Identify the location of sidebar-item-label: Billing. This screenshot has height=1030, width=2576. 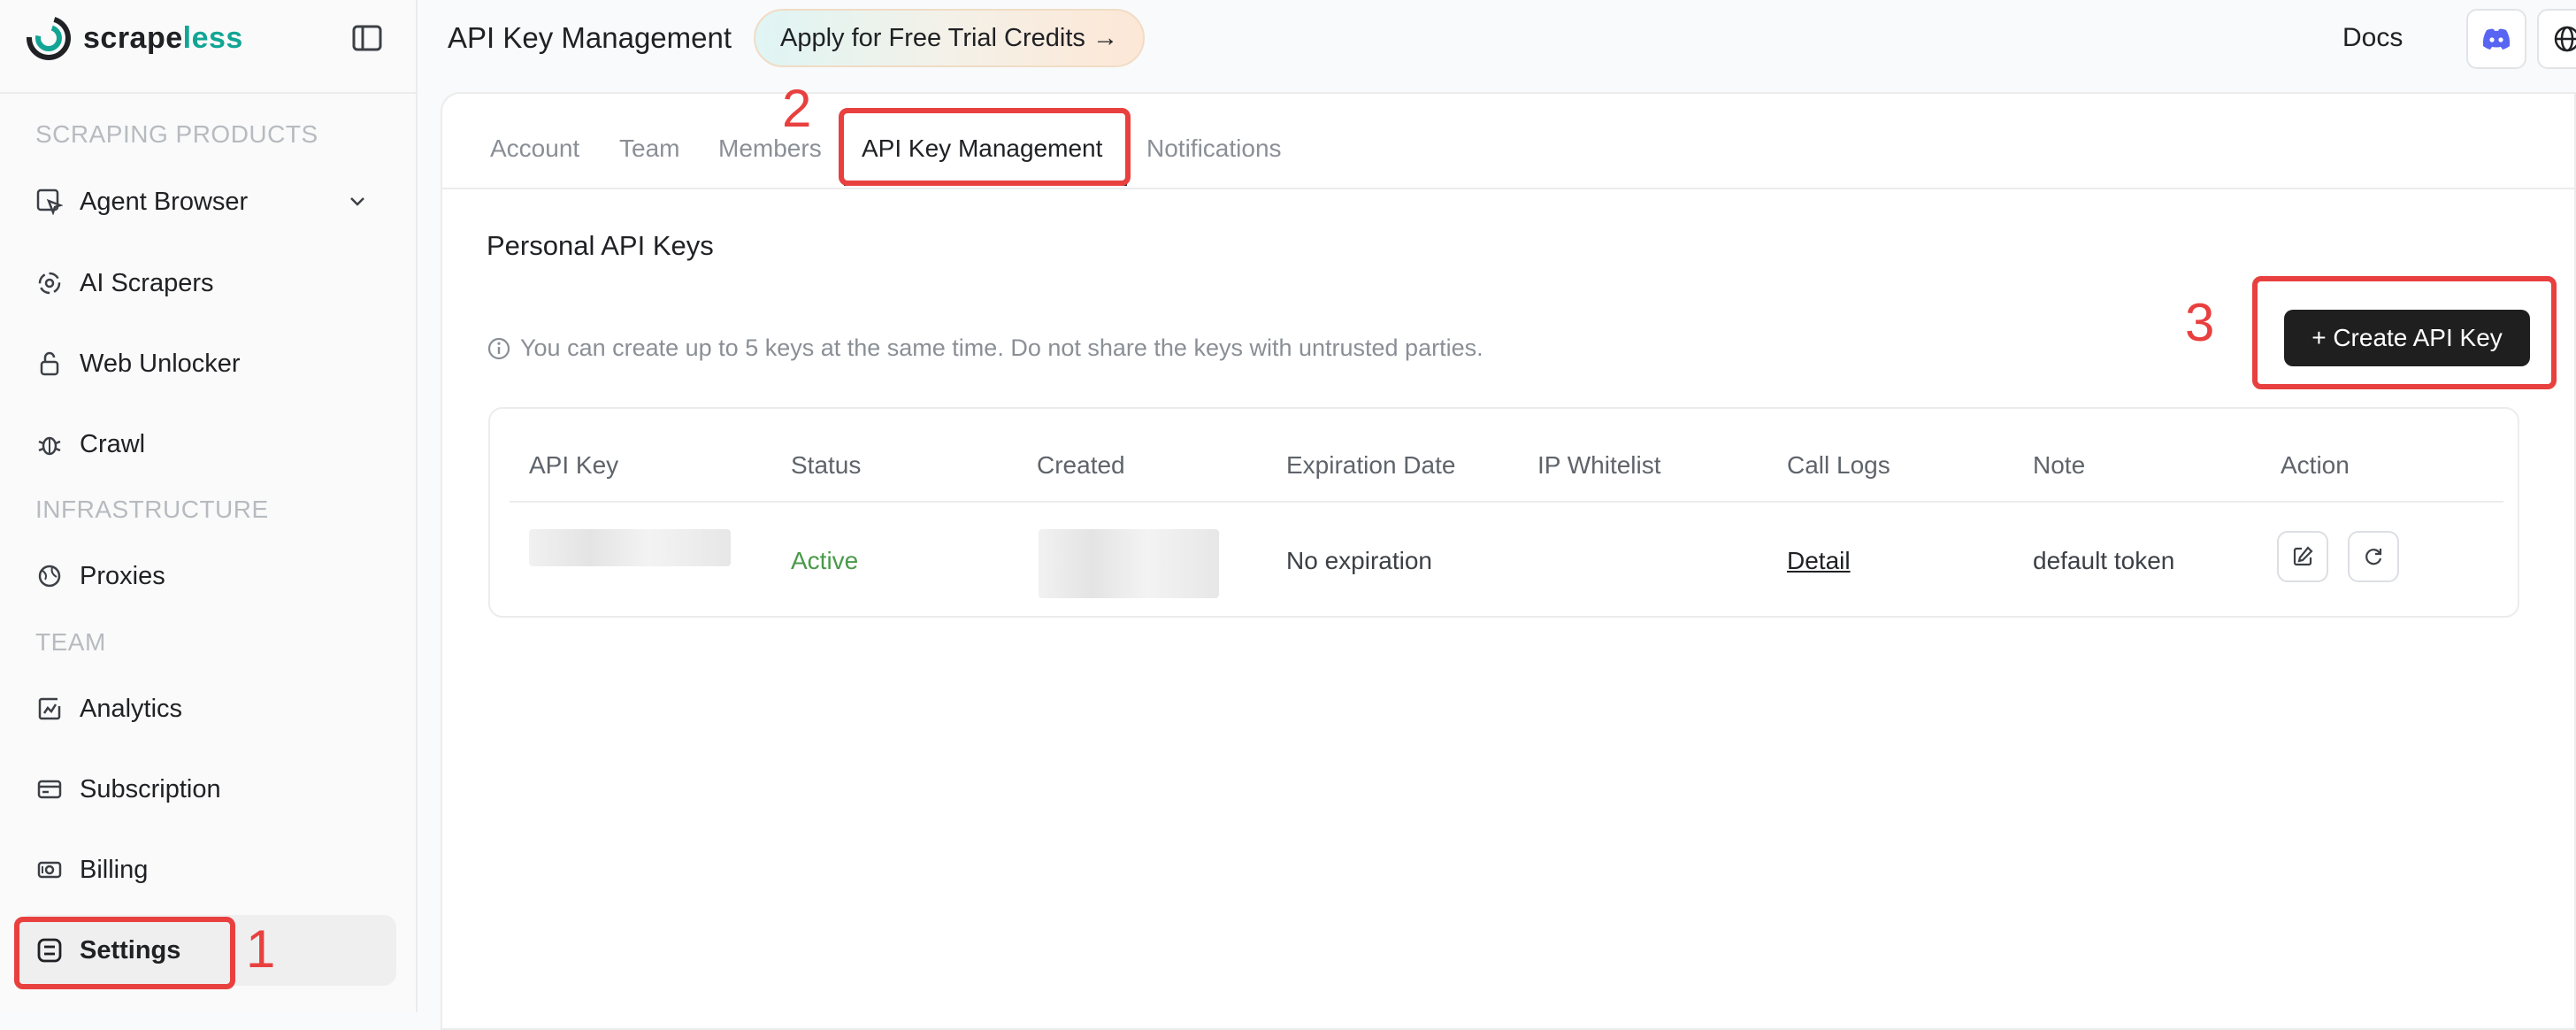
(114, 869).